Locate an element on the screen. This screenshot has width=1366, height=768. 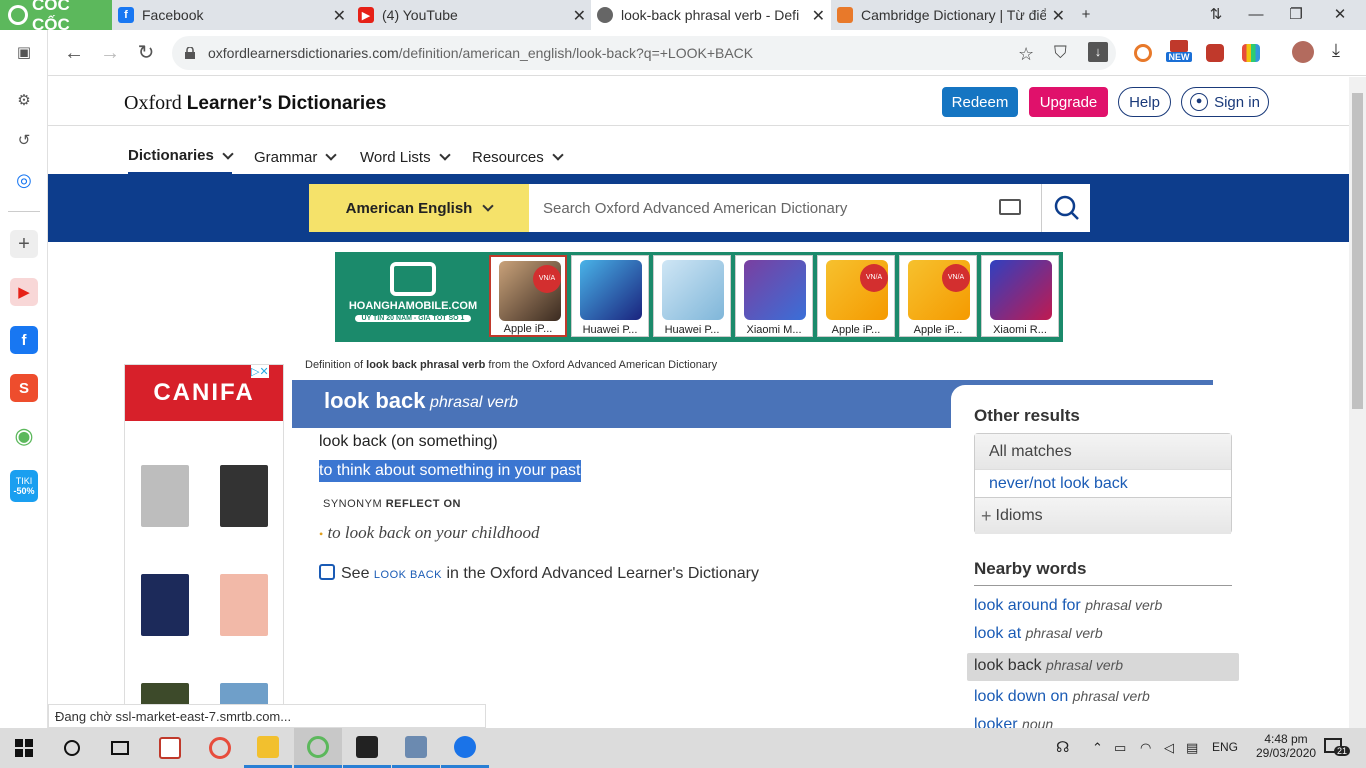
dictionary-select: American English is located at coordinates (419, 208).